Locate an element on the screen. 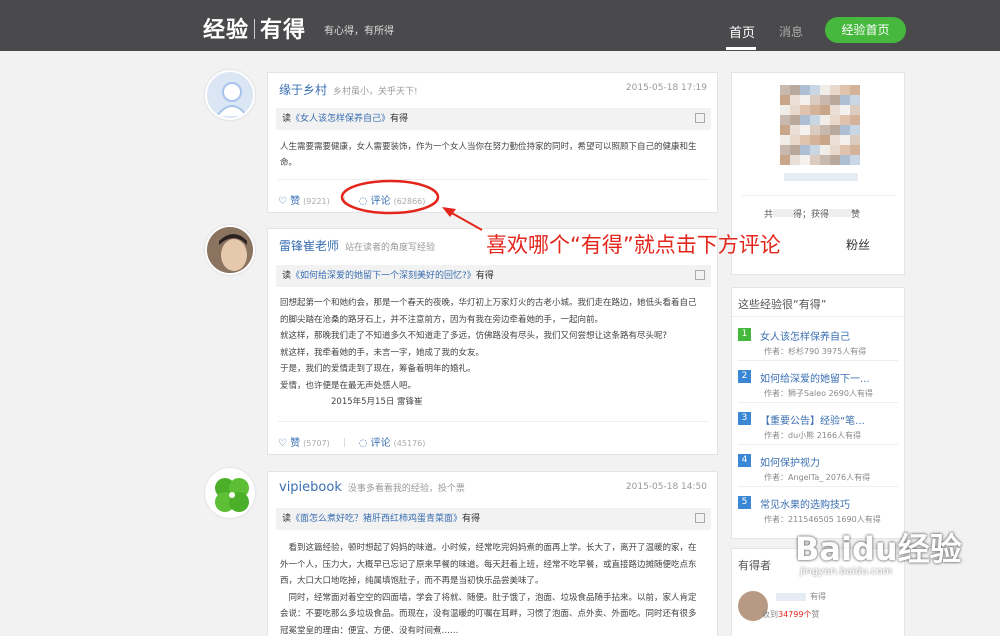 This screenshot has height=636, width=1000. user-name: vipiebook is located at coordinates (310, 487).